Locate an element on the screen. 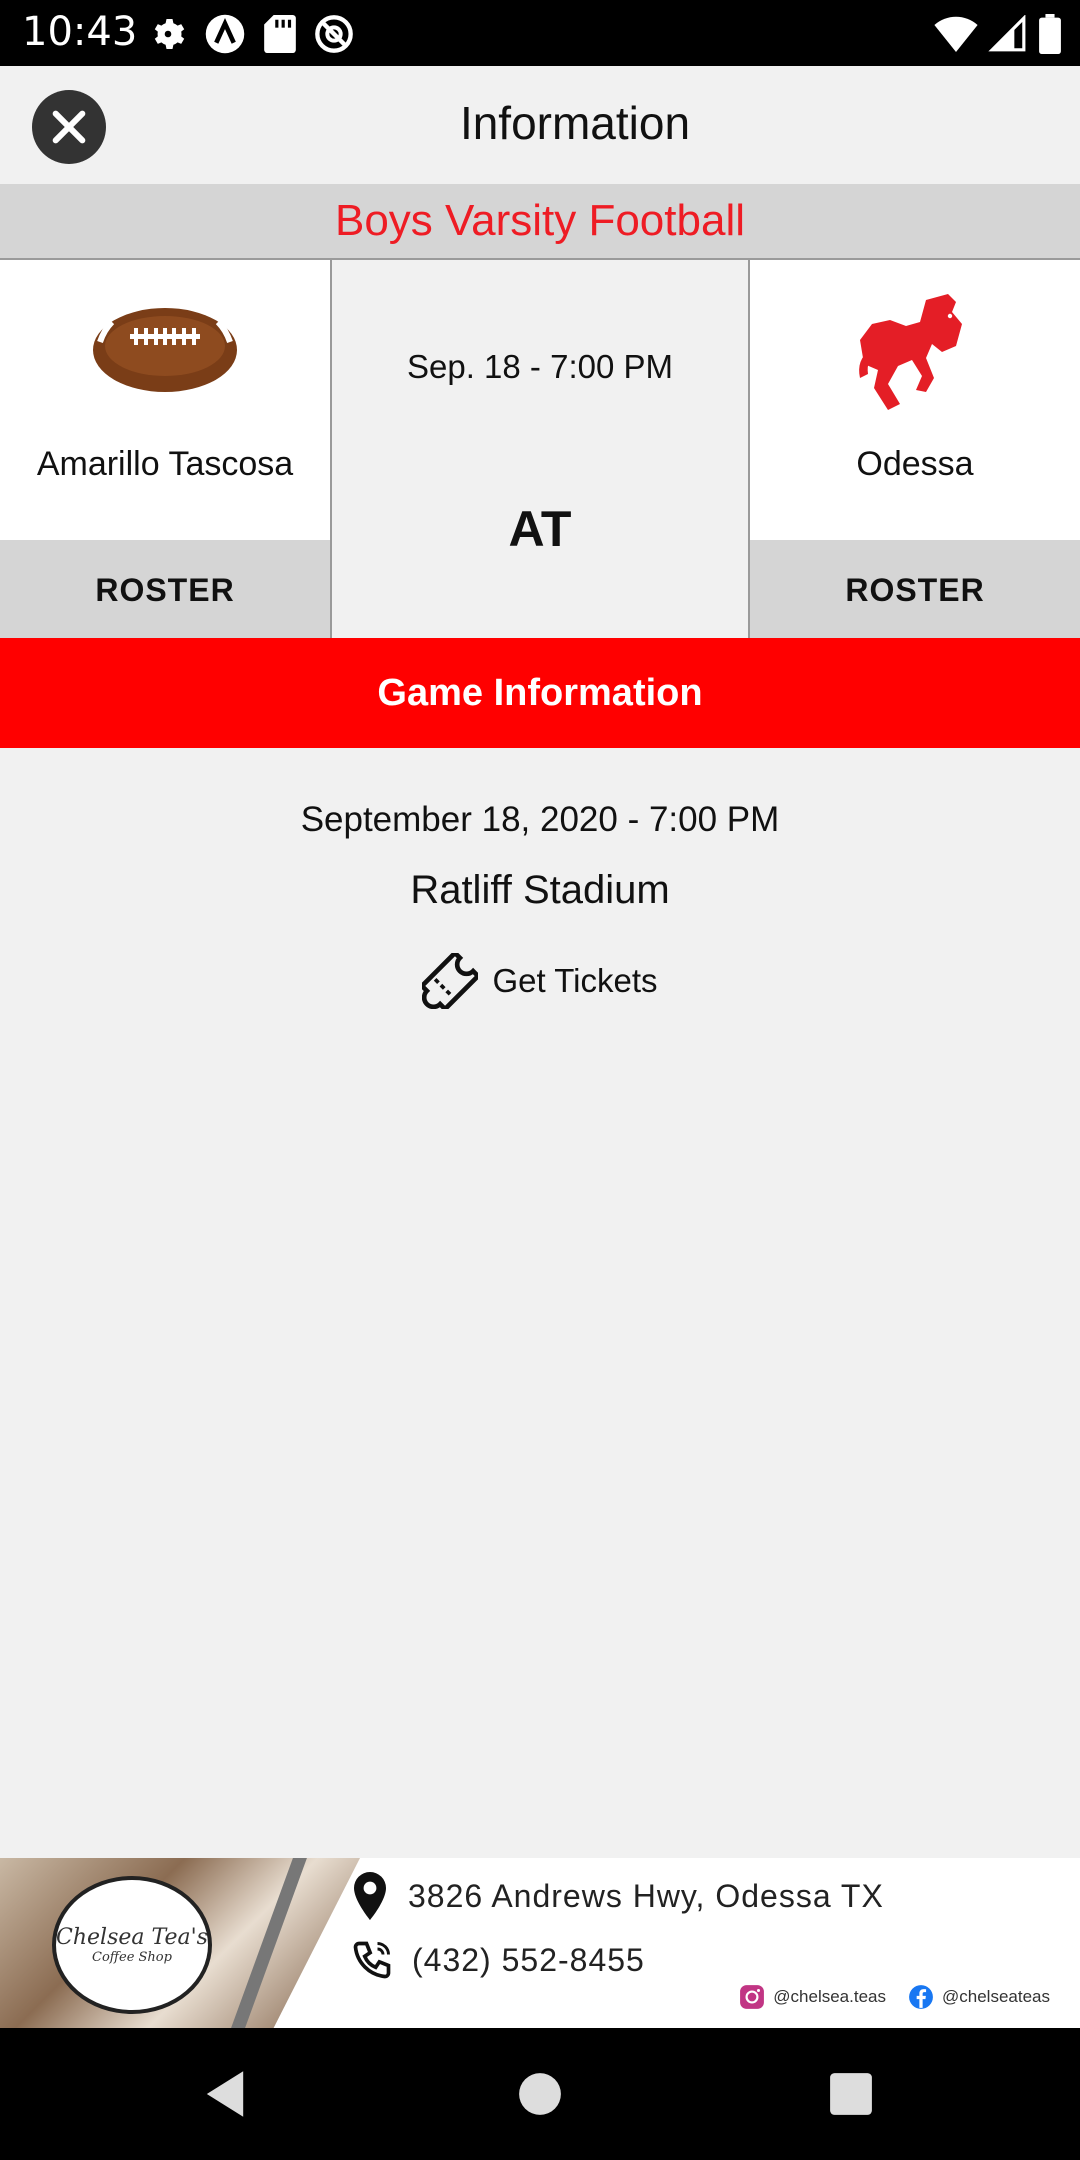 The height and width of the screenshot is (2160, 1080). status-time: 10:43 is located at coordinates (80, 32).